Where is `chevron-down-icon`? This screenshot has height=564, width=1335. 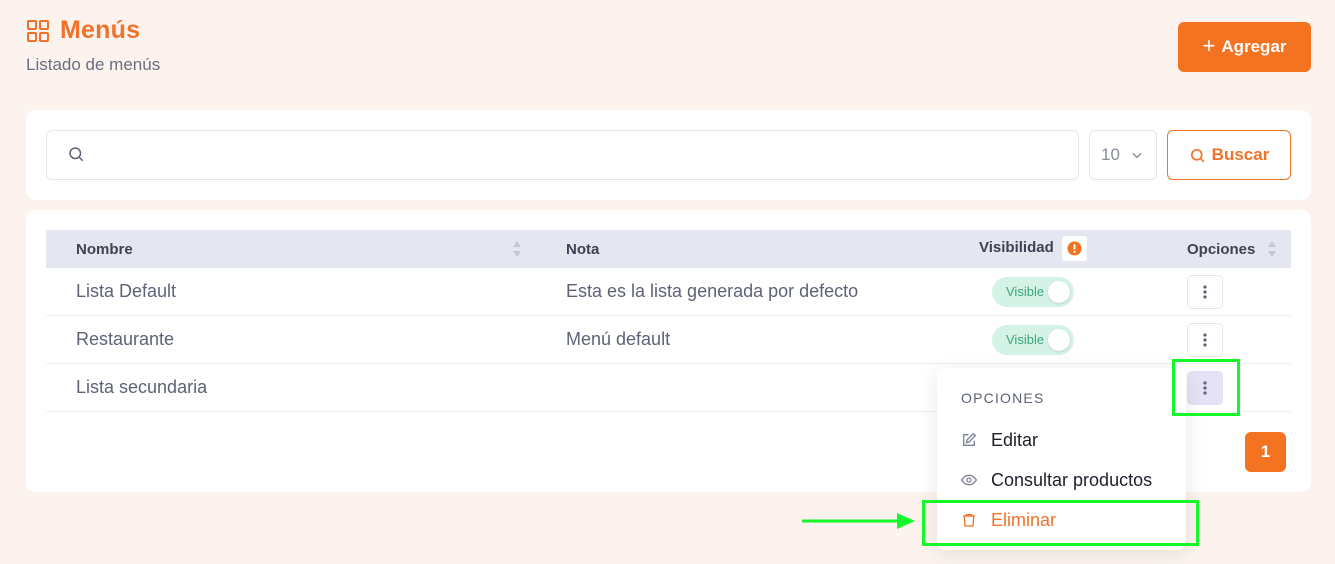 chevron-down-icon is located at coordinates (1137, 155).